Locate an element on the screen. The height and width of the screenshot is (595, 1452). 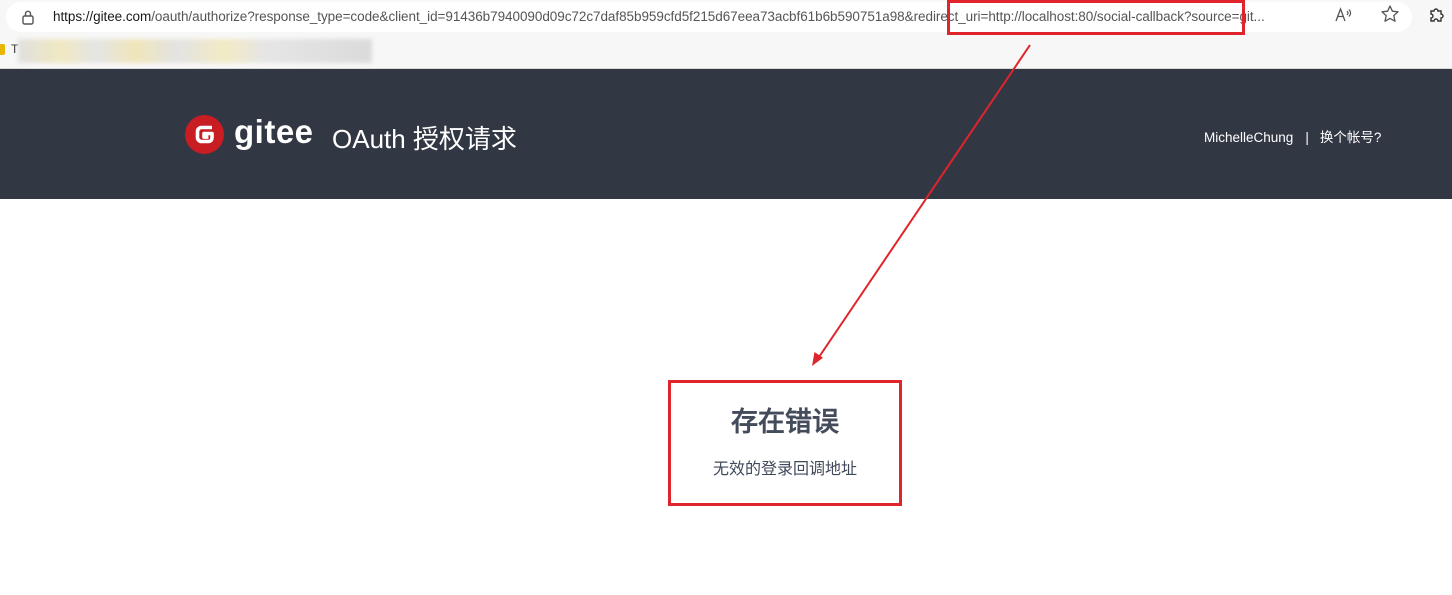
error-message: 无效的登录回调地址 is located at coordinates (784, 469).